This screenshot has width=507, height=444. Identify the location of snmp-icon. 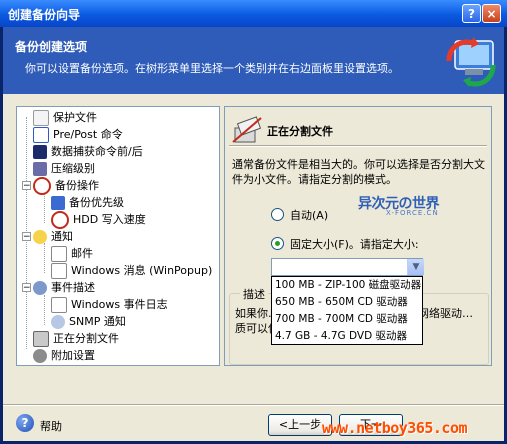
(58, 322).